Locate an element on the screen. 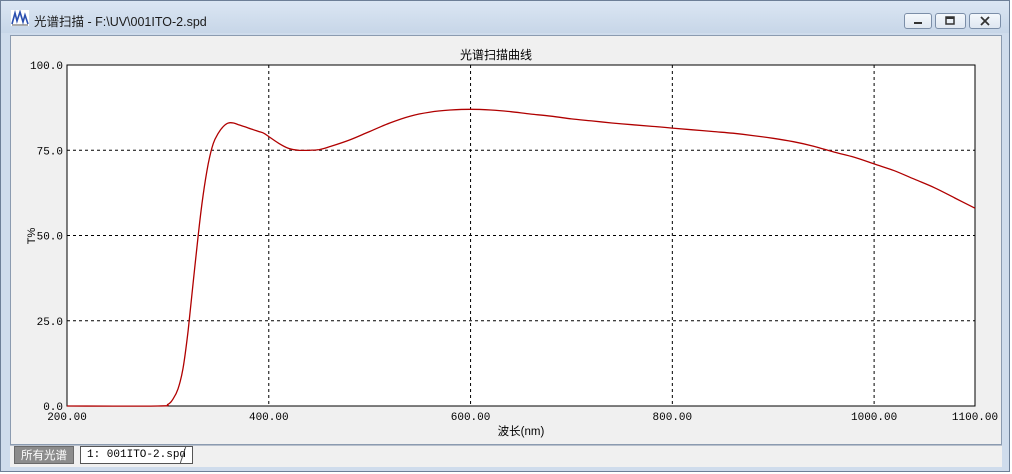 This screenshot has width=1012, height=474. y-tick-label: 0.0 is located at coordinates (53, 408).